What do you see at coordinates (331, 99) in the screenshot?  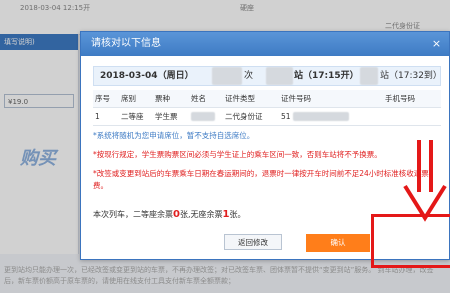 I see `col-id-number: 证件号码` at bounding box center [331, 99].